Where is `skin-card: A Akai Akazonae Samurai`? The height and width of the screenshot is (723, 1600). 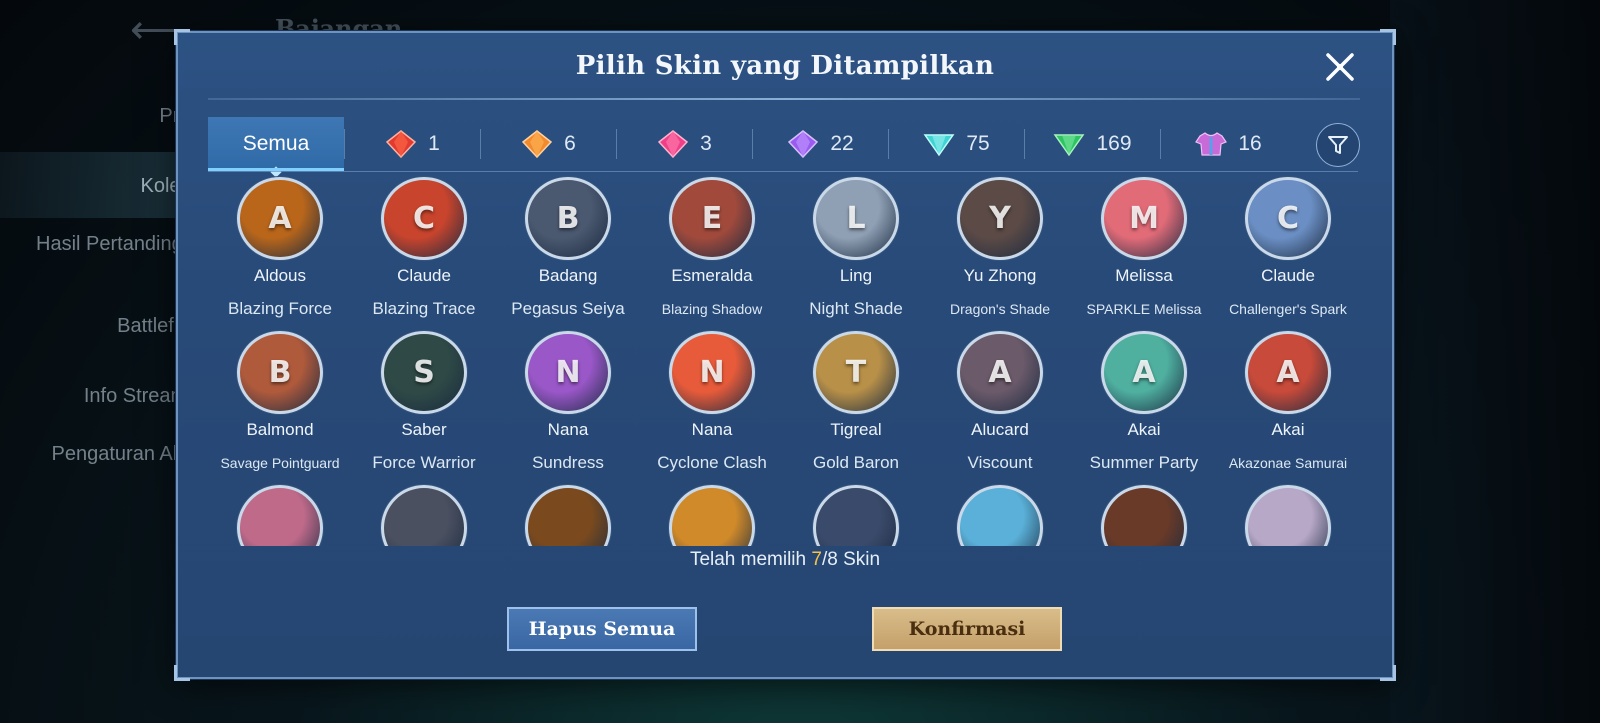
skin-card: A Akai Akazonae Samurai is located at coordinates (1288, 404).